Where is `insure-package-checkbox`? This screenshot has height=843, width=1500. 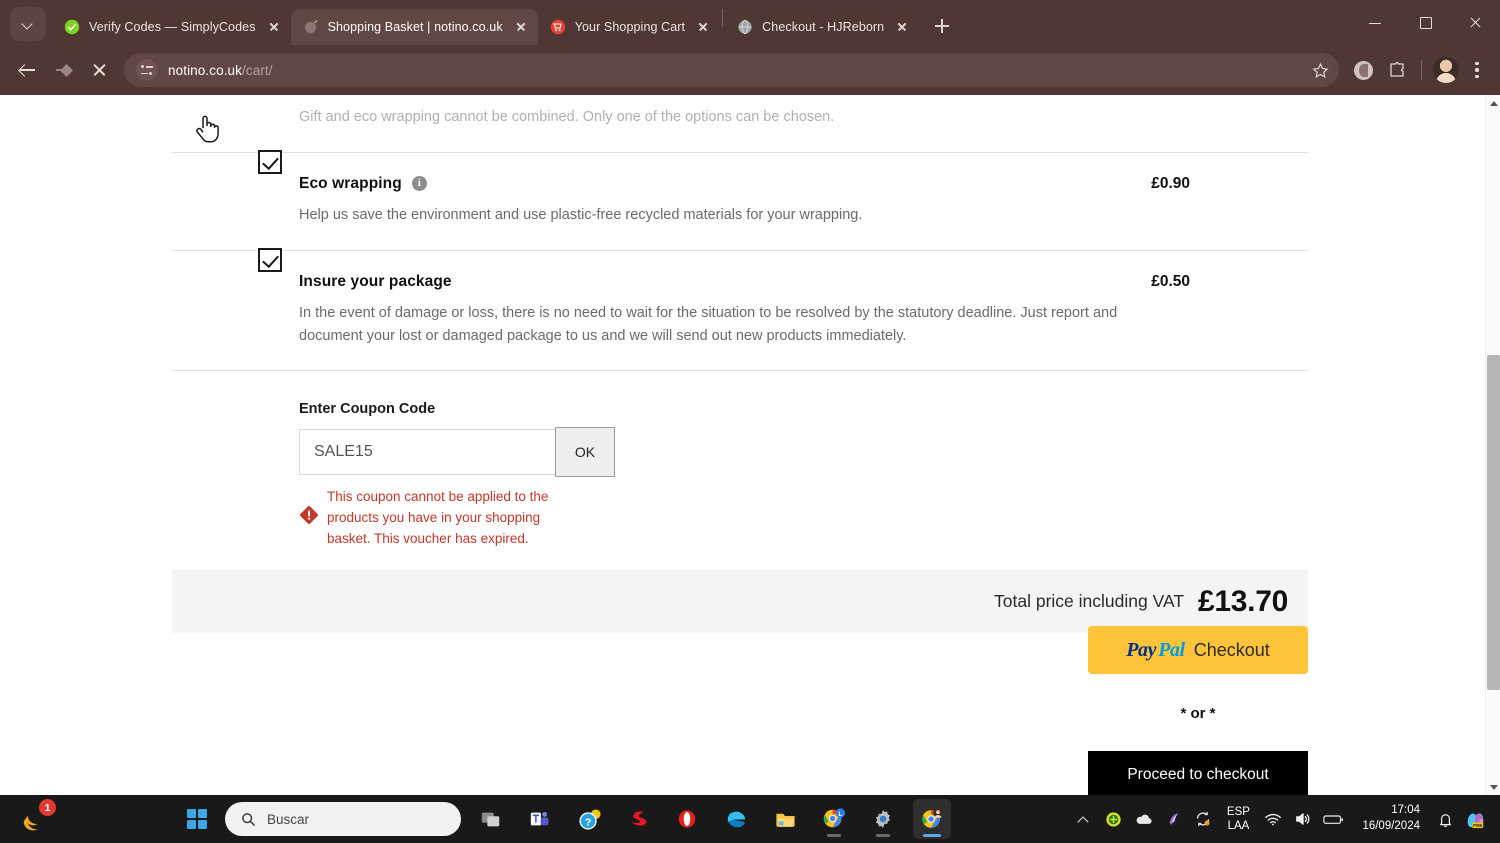
insure-package-checkbox is located at coordinates (270, 259).